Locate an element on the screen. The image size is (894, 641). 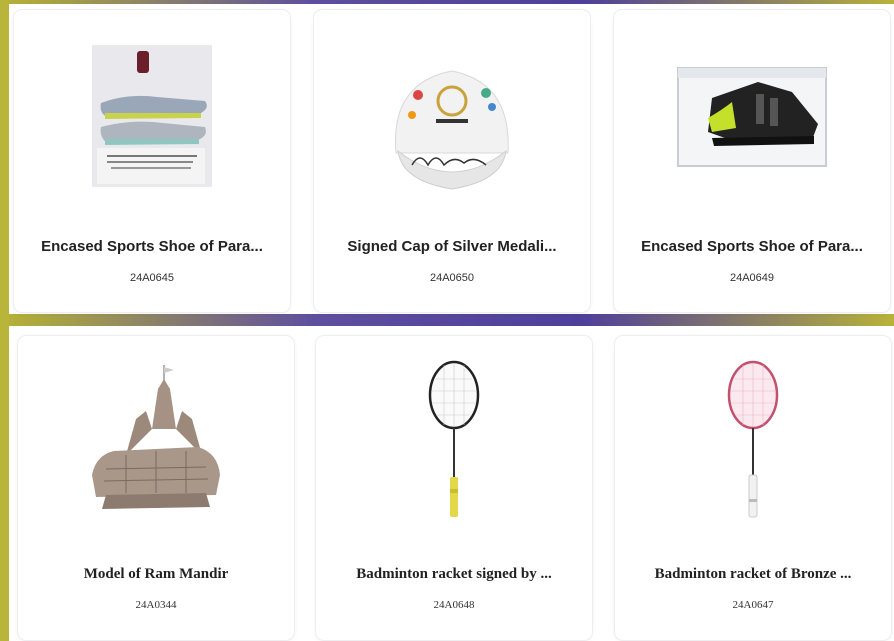
product-card: Encased Sports Shoe of Para... 24A0645 is located at coordinates (152, 161).